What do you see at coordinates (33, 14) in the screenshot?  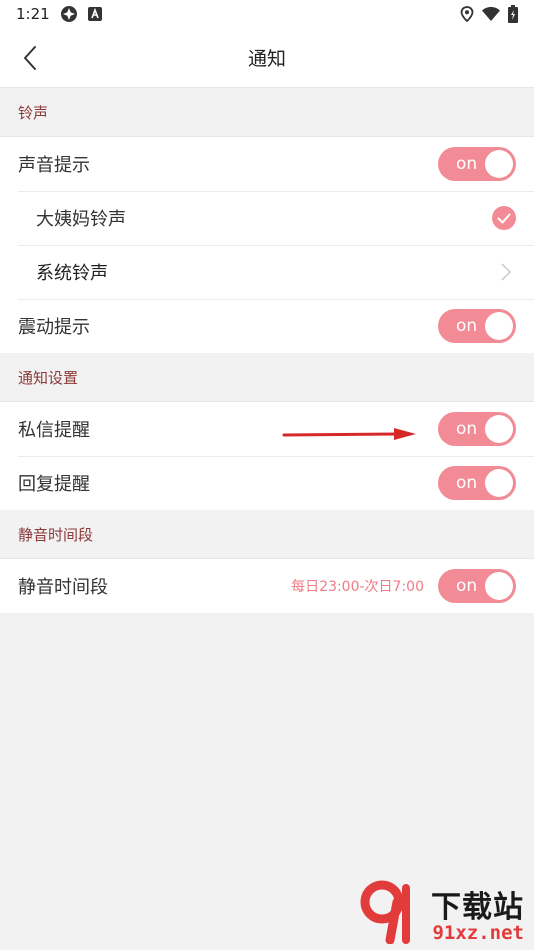 I see `status-time: 1:21` at bounding box center [33, 14].